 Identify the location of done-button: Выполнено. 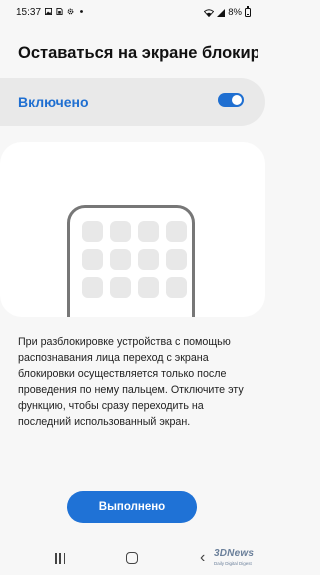
(132, 507).